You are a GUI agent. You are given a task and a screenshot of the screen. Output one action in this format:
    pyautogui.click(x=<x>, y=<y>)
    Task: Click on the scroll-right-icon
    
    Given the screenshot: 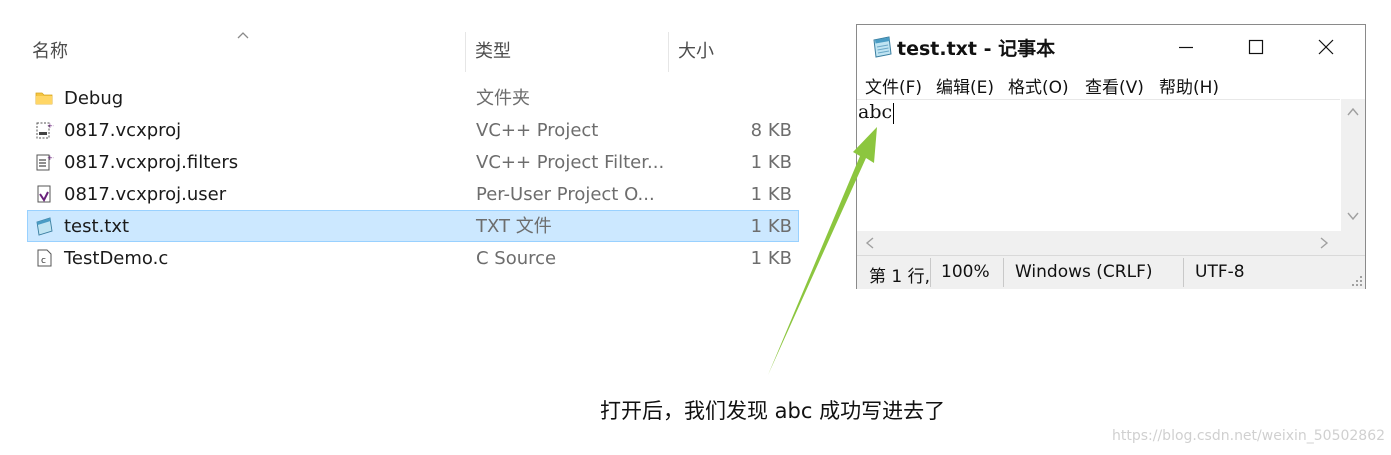 What is the action you would take?
    pyautogui.click(x=1324, y=243)
    